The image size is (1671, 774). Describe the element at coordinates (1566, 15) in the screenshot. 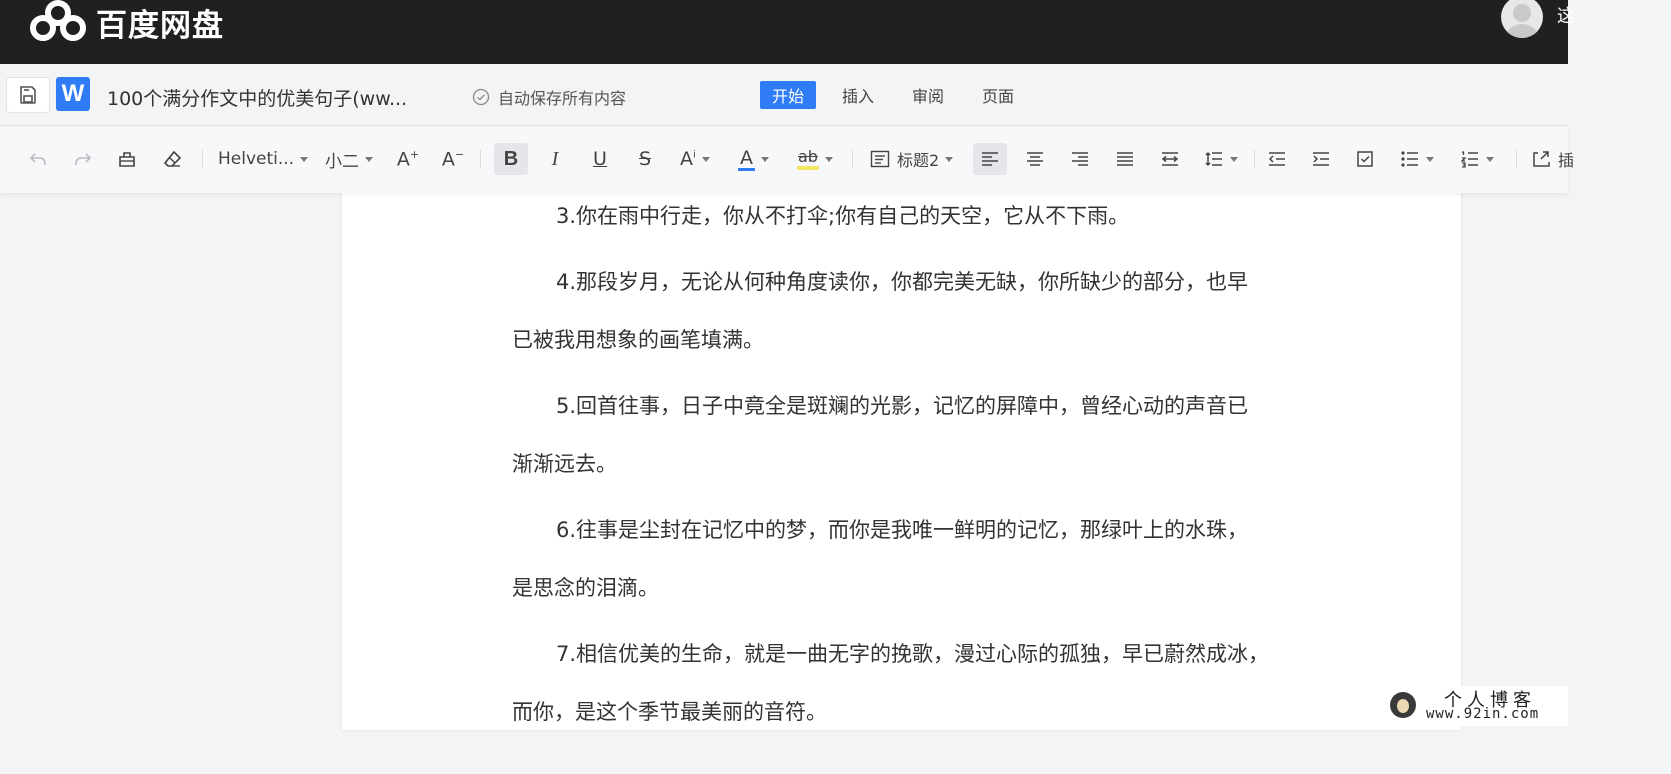

I see `username: 这` at that location.